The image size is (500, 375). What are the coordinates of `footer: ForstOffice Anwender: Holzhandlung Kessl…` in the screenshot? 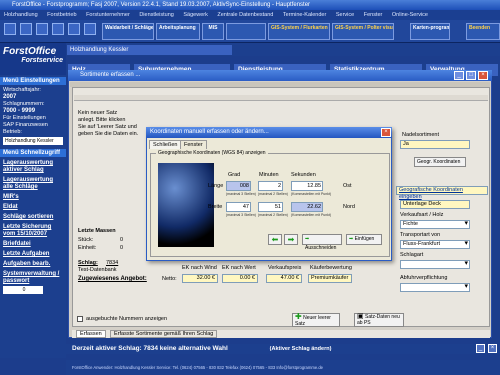 It's located at (283, 367).